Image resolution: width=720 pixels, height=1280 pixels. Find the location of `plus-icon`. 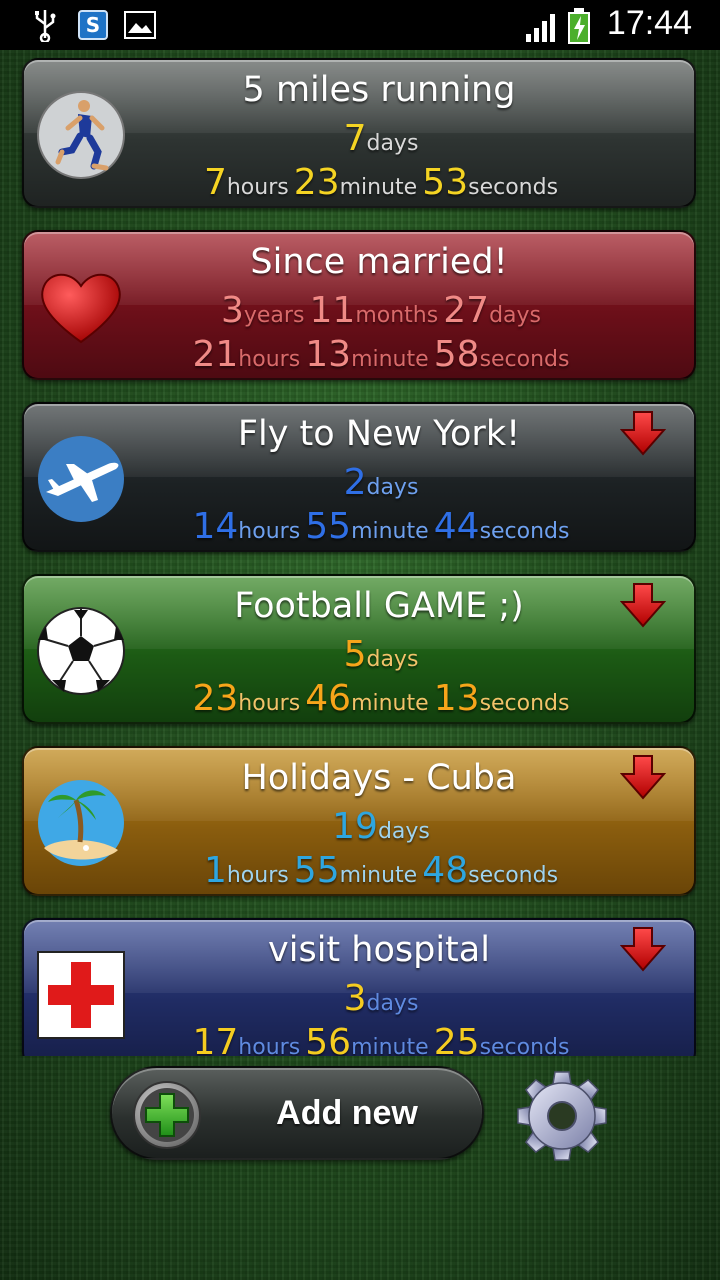

plus-icon is located at coordinates (167, 1115).